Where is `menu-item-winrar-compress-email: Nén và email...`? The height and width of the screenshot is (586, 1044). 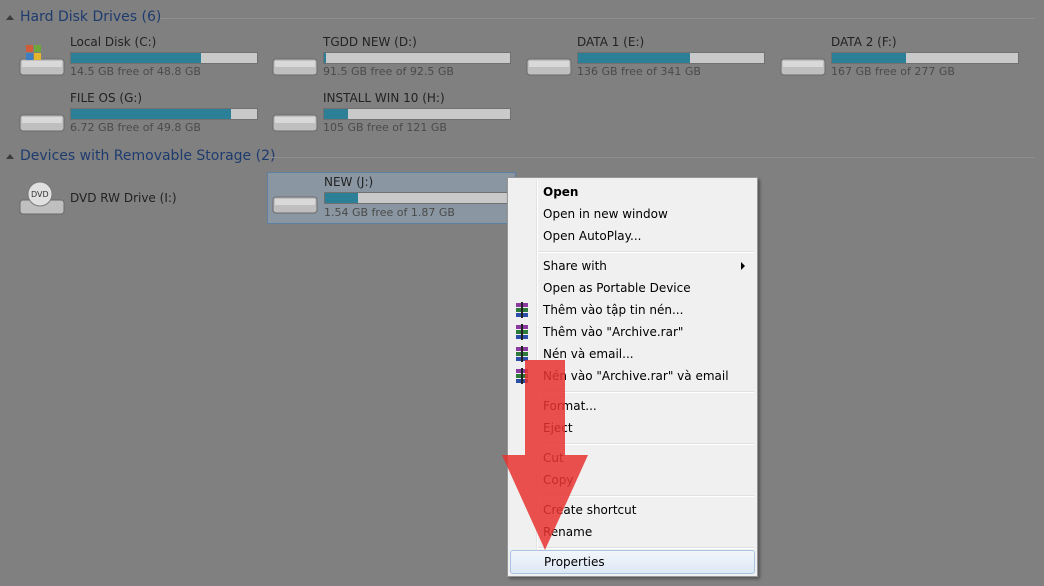 menu-item-winrar-compress-email: Nén và email... is located at coordinates (631, 354).